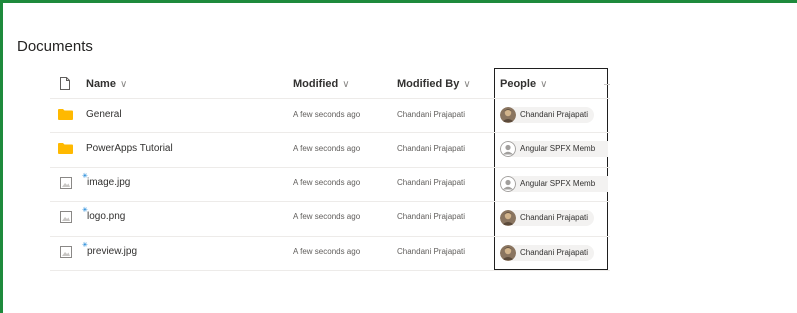 This screenshot has width=797, height=313. I want to click on column-header-name: Name ∨, so click(106, 84).